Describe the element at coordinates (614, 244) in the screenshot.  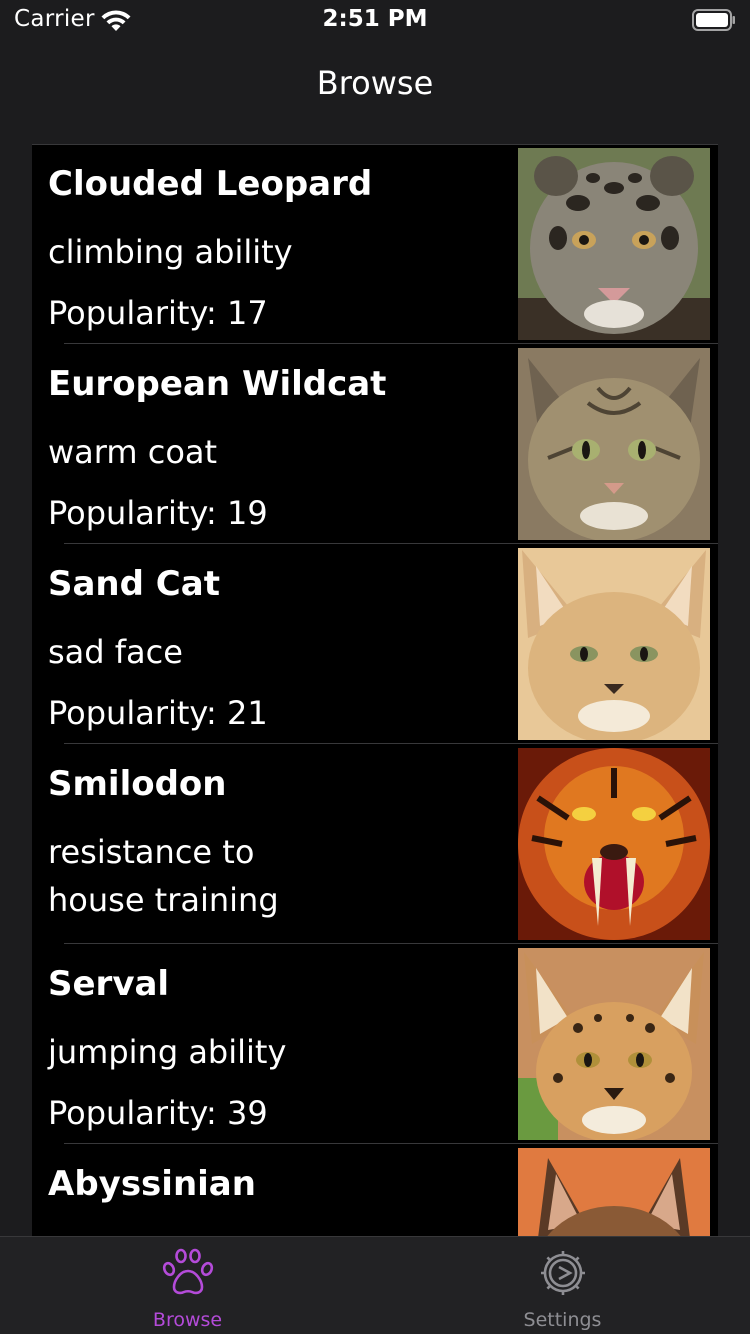
I see `clouded-leopard-photo` at that location.